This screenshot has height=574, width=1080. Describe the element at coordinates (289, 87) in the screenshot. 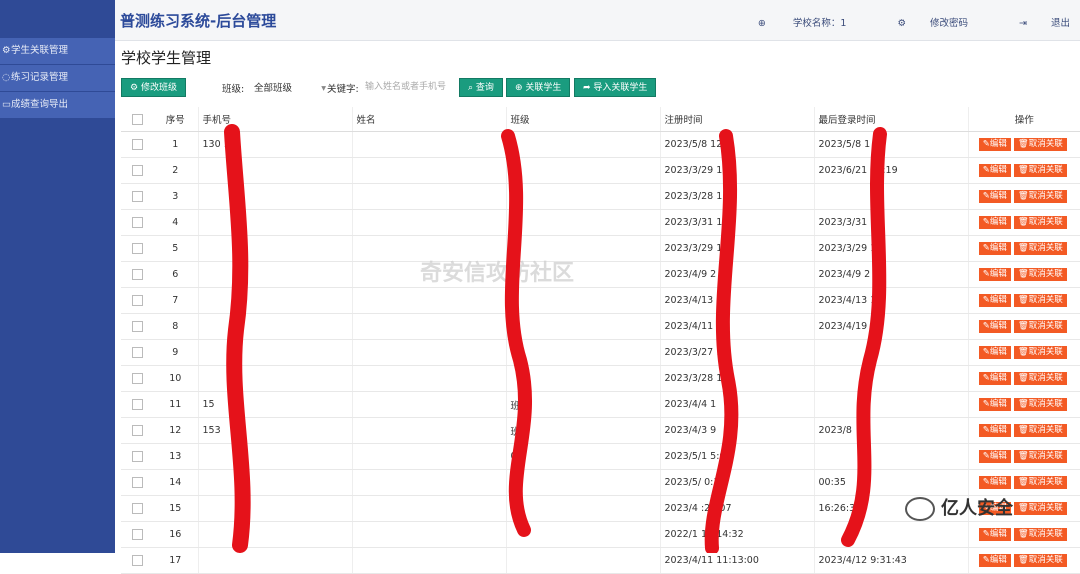

I see `class-select: 全部班级 ▾` at that location.